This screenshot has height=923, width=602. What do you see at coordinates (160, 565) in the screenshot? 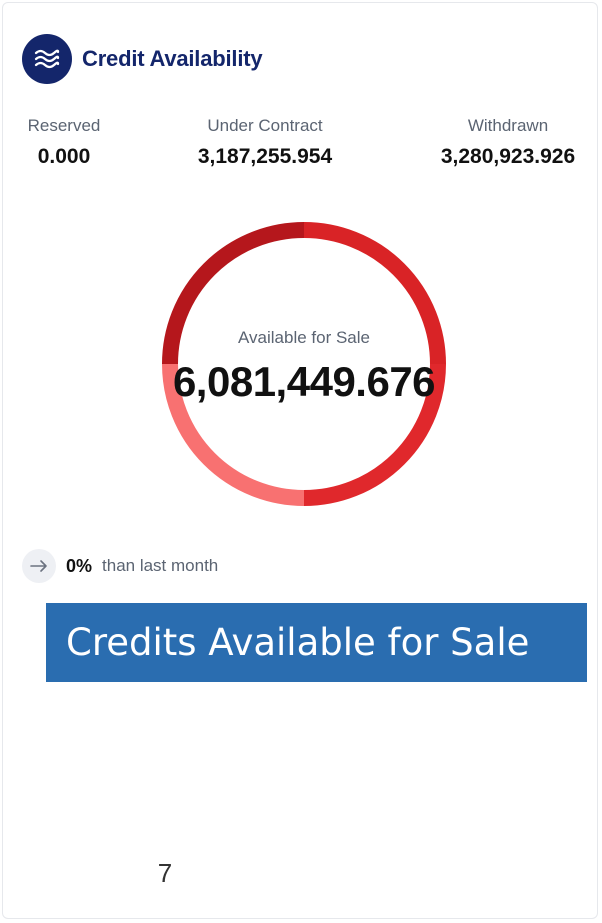
I see `trend-text: than last month` at bounding box center [160, 565].